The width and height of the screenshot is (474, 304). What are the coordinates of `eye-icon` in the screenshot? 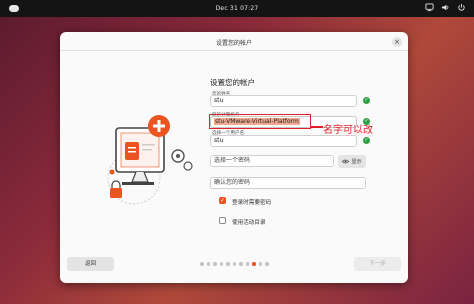 It's located at (346, 161).